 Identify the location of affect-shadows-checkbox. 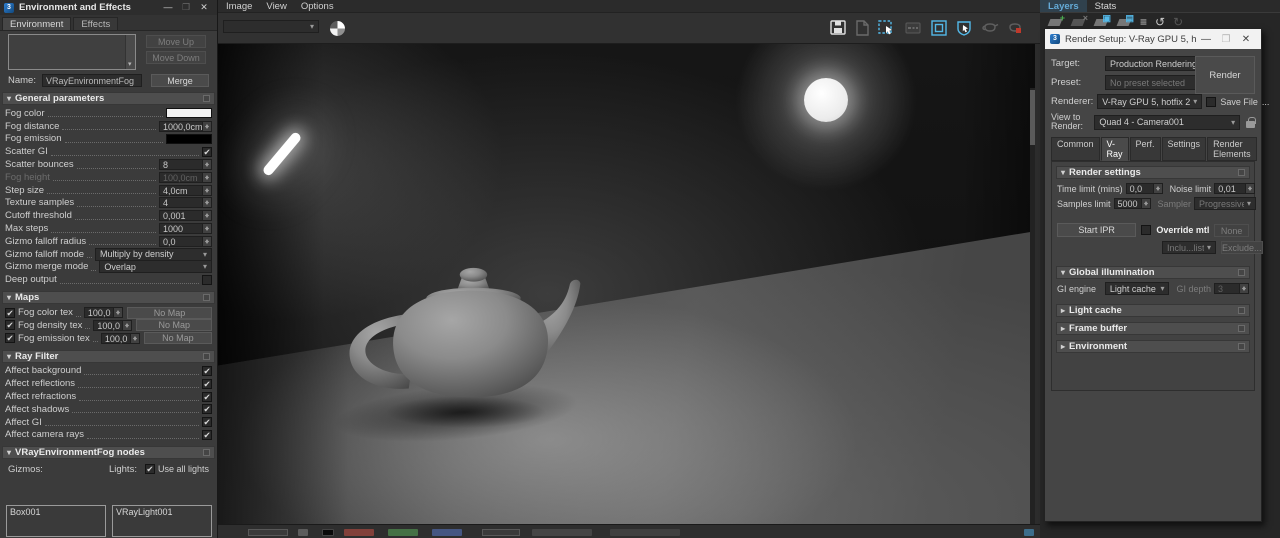
(207, 409).